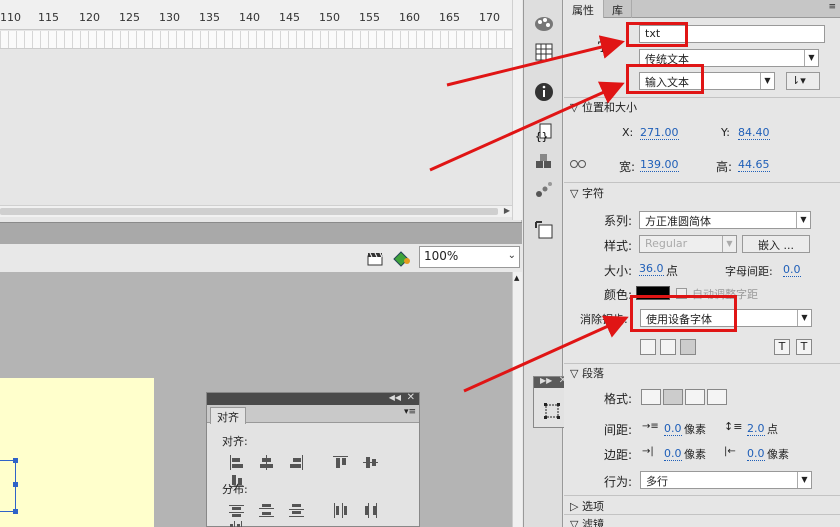 The width and height of the screenshot is (840, 527). Describe the element at coordinates (546, 354) in the screenshot. I see `arrow-to-antialias` at that location.